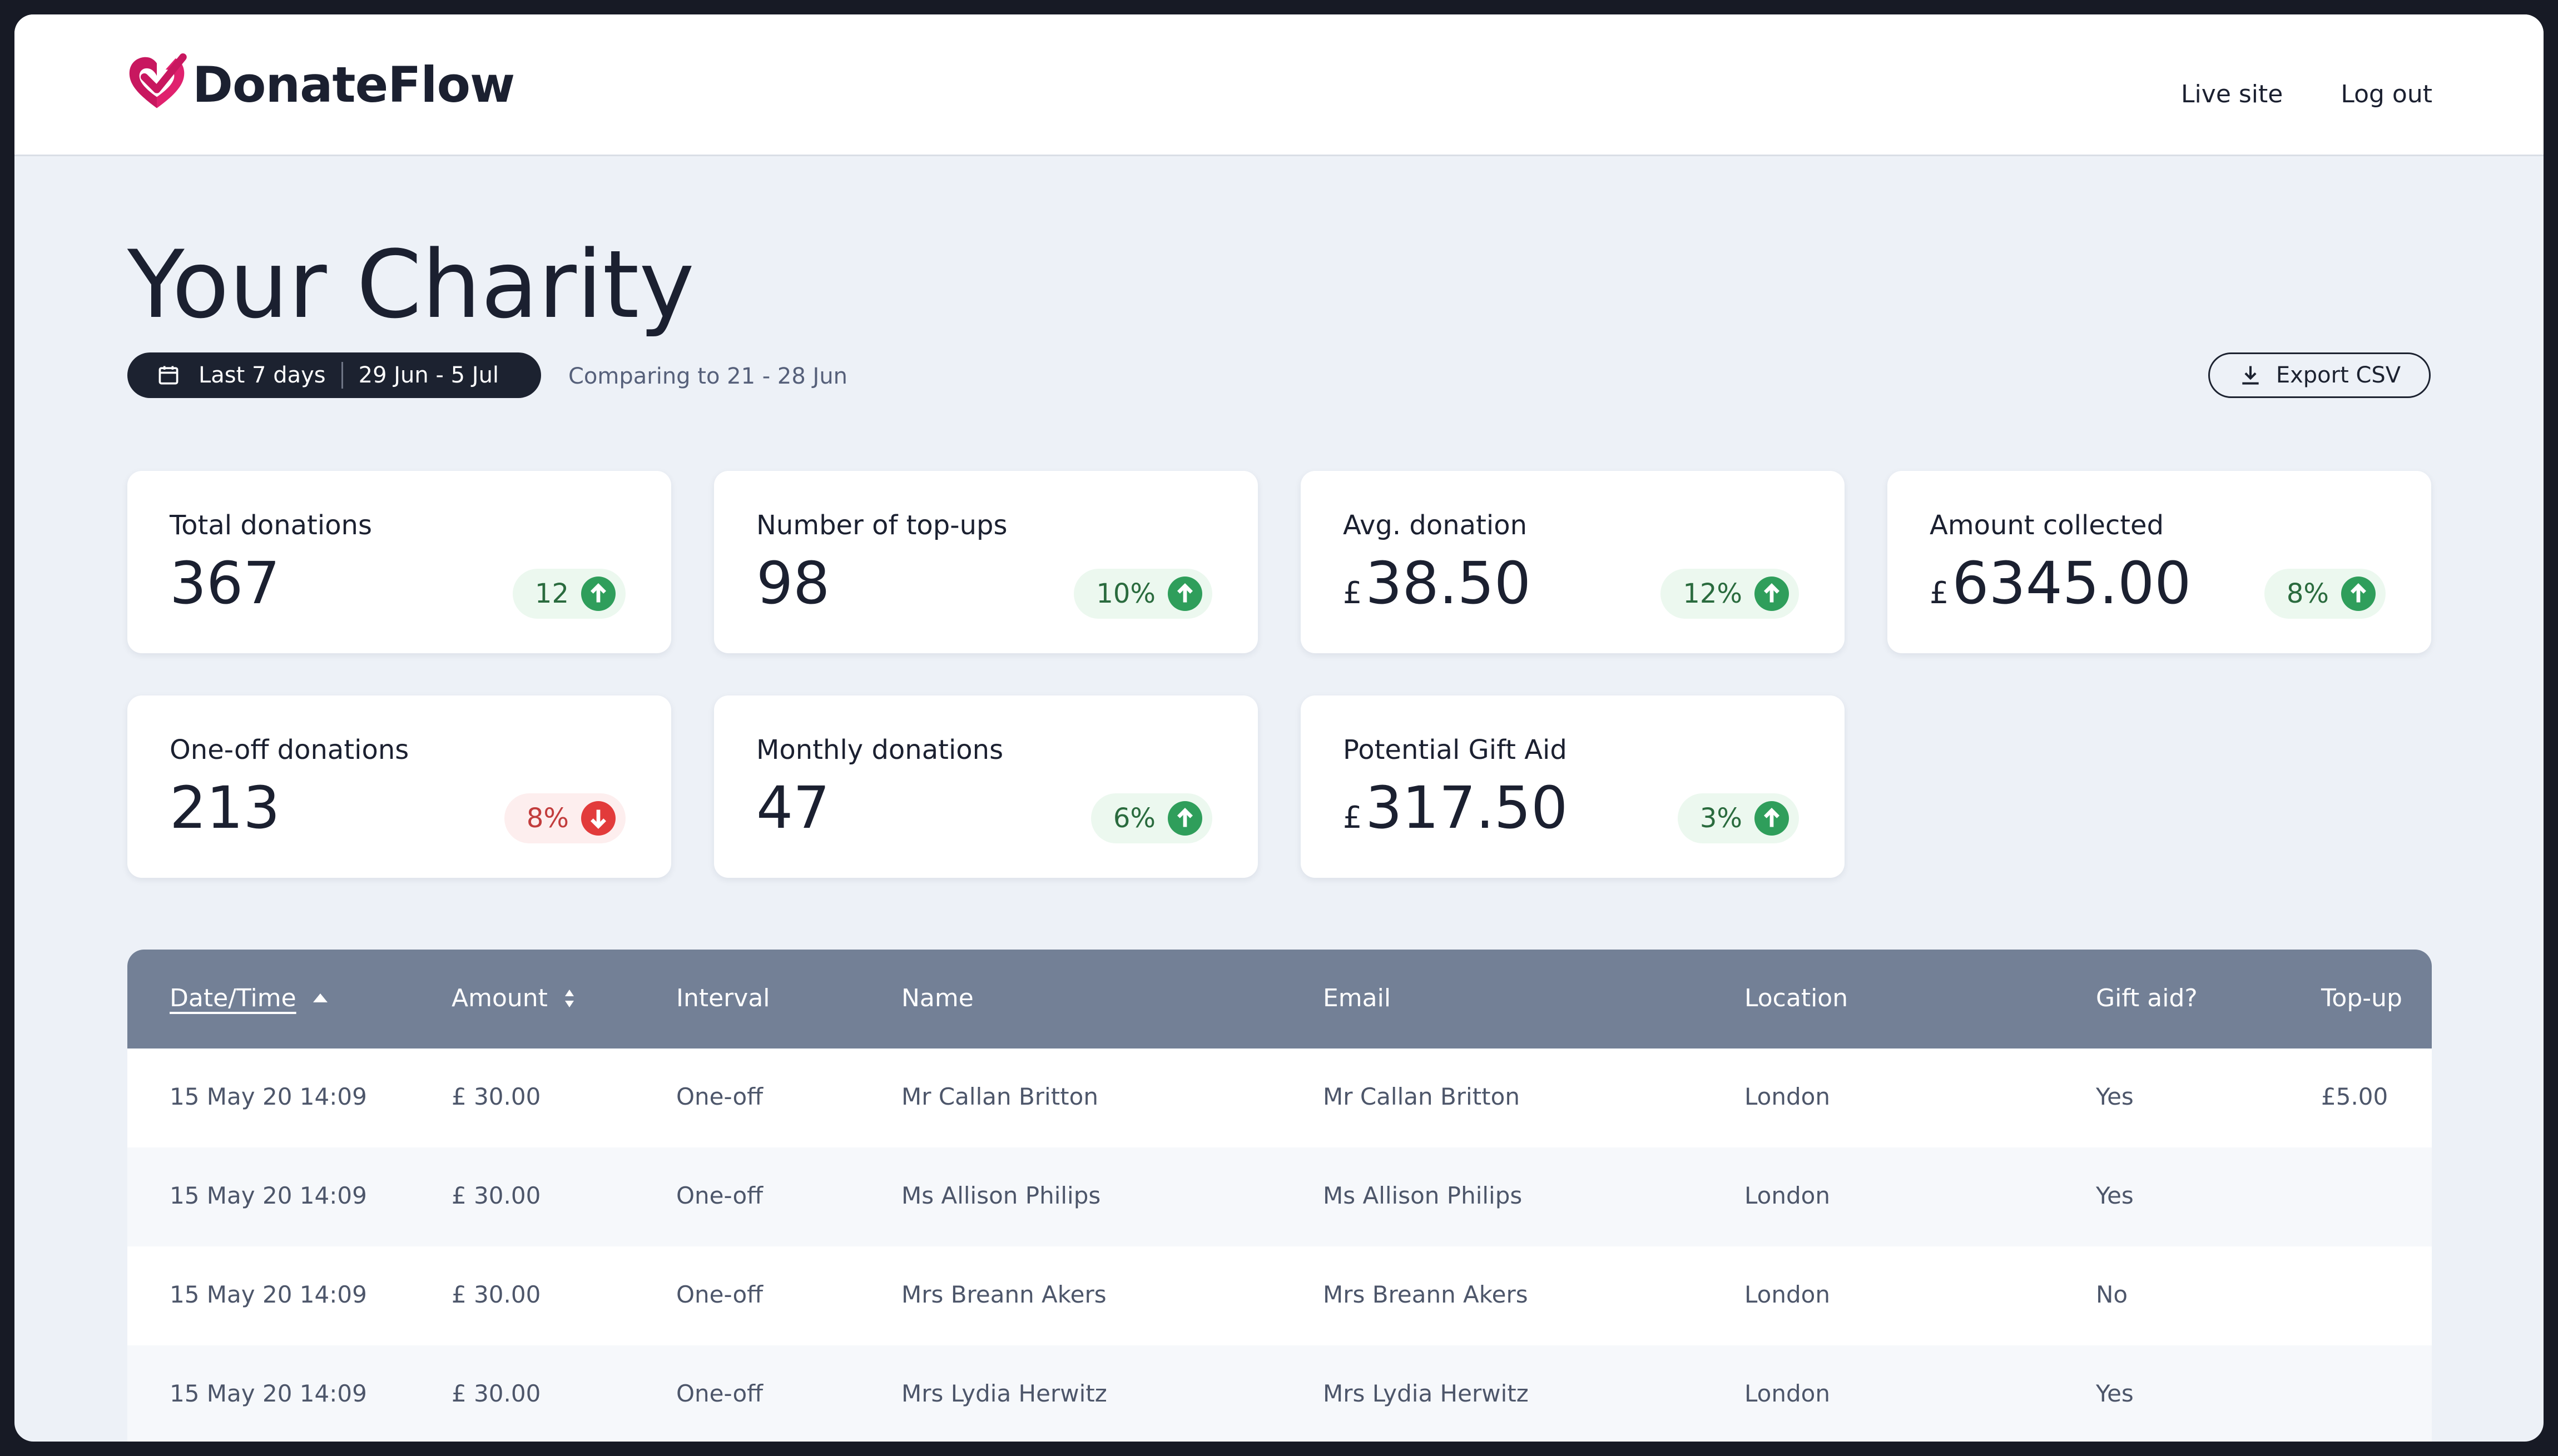 This screenshot has width=2558, height=1456. I want to click on change-value: 12%, so click(1712, 593).